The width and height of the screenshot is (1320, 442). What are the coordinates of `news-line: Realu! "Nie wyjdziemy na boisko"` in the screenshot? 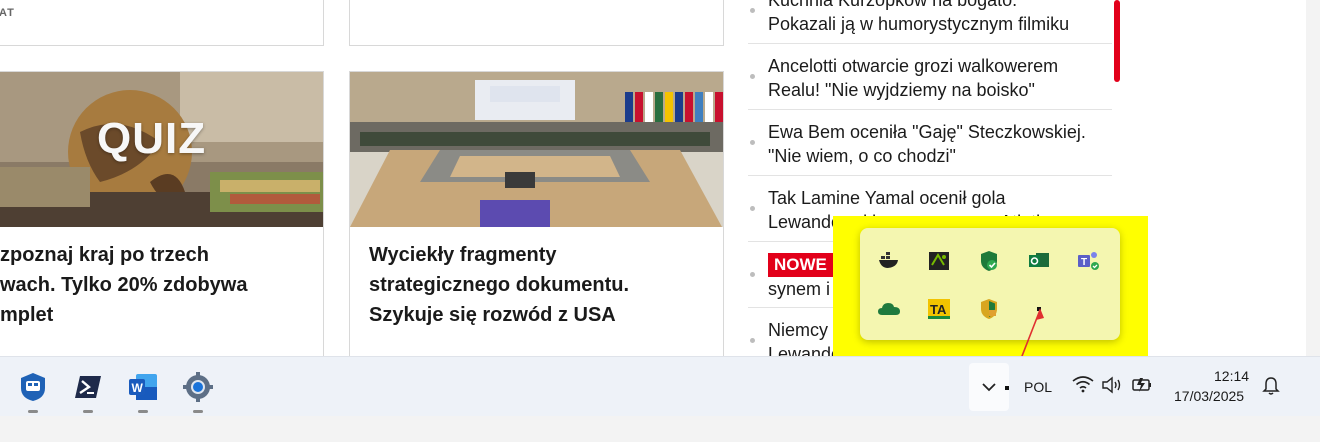 It's located at (901, 90).